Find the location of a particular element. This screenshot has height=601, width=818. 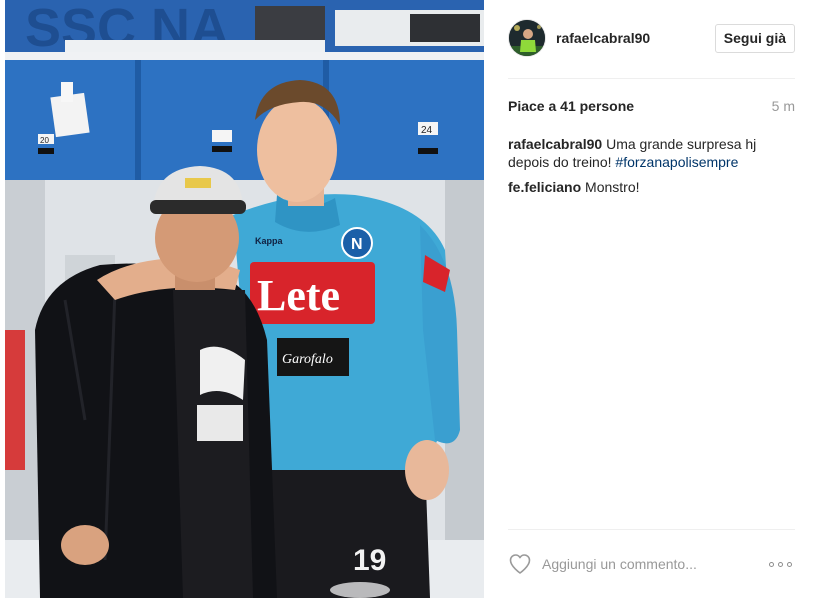

avatar-image is located at coordinates (527, 38).